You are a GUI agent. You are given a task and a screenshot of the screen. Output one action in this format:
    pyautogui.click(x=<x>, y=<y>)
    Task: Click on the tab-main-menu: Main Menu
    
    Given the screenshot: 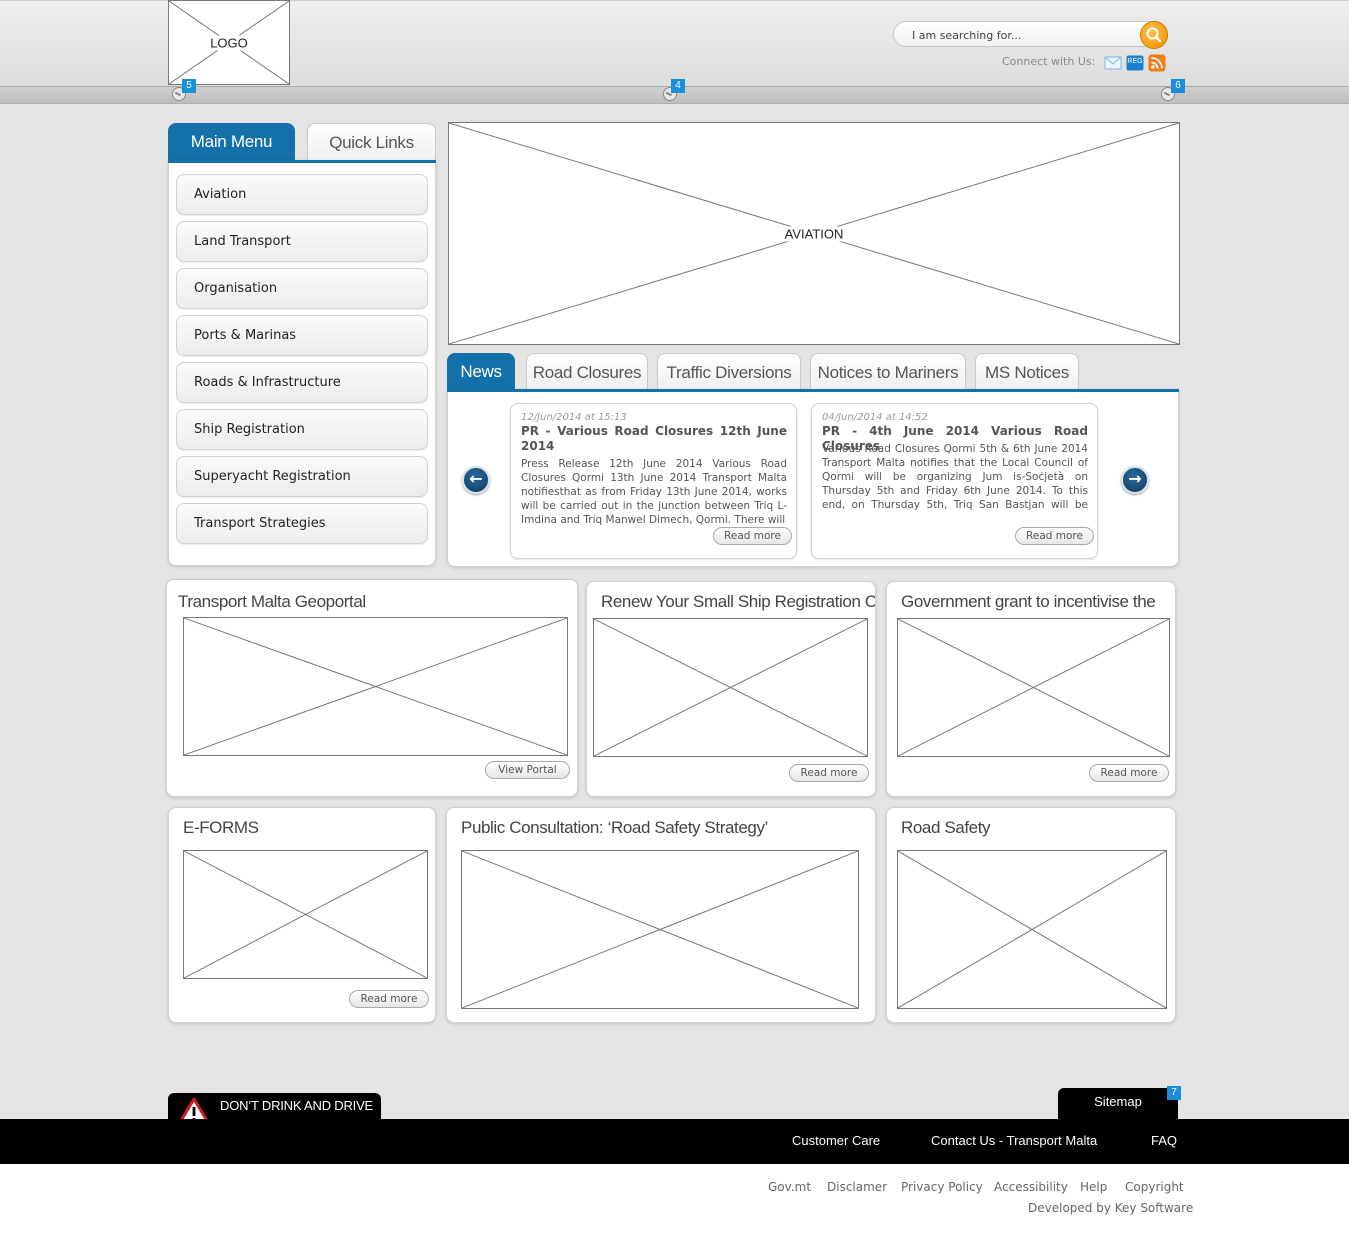 What is the action you would take?
    pyautogui.click(x=231, y=142)
    